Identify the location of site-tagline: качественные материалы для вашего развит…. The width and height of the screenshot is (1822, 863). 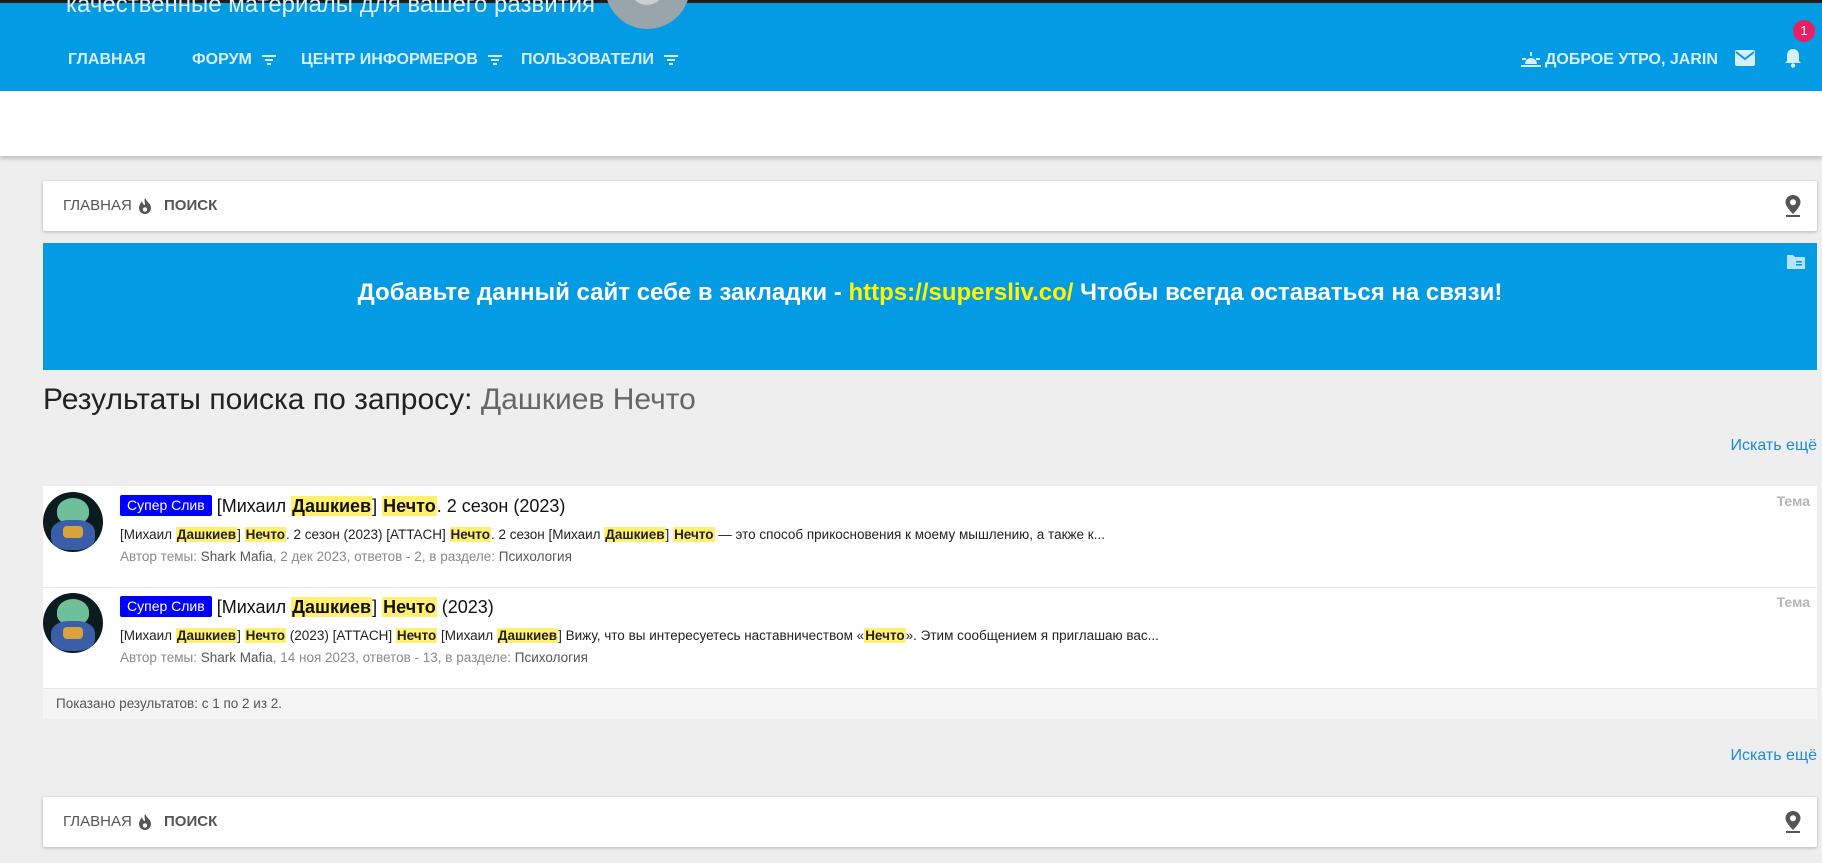
(331, 9).